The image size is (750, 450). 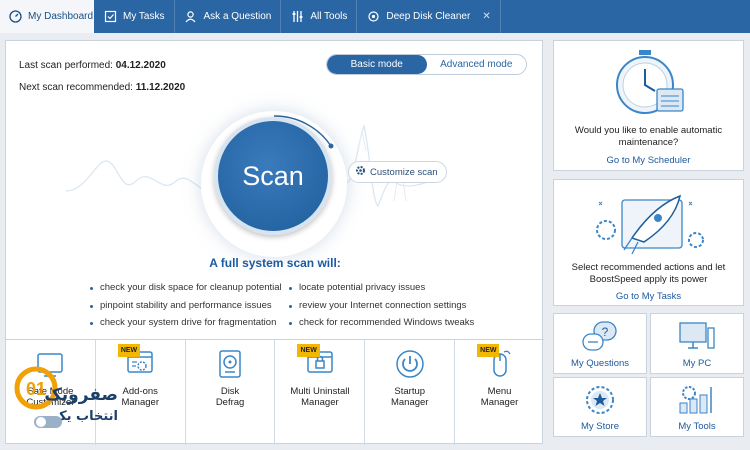 What do you see at coordinates (410, 392) in the screenshot?
I see `tool-startup-manager: Startup Manager` at bounding box center [410, 392].